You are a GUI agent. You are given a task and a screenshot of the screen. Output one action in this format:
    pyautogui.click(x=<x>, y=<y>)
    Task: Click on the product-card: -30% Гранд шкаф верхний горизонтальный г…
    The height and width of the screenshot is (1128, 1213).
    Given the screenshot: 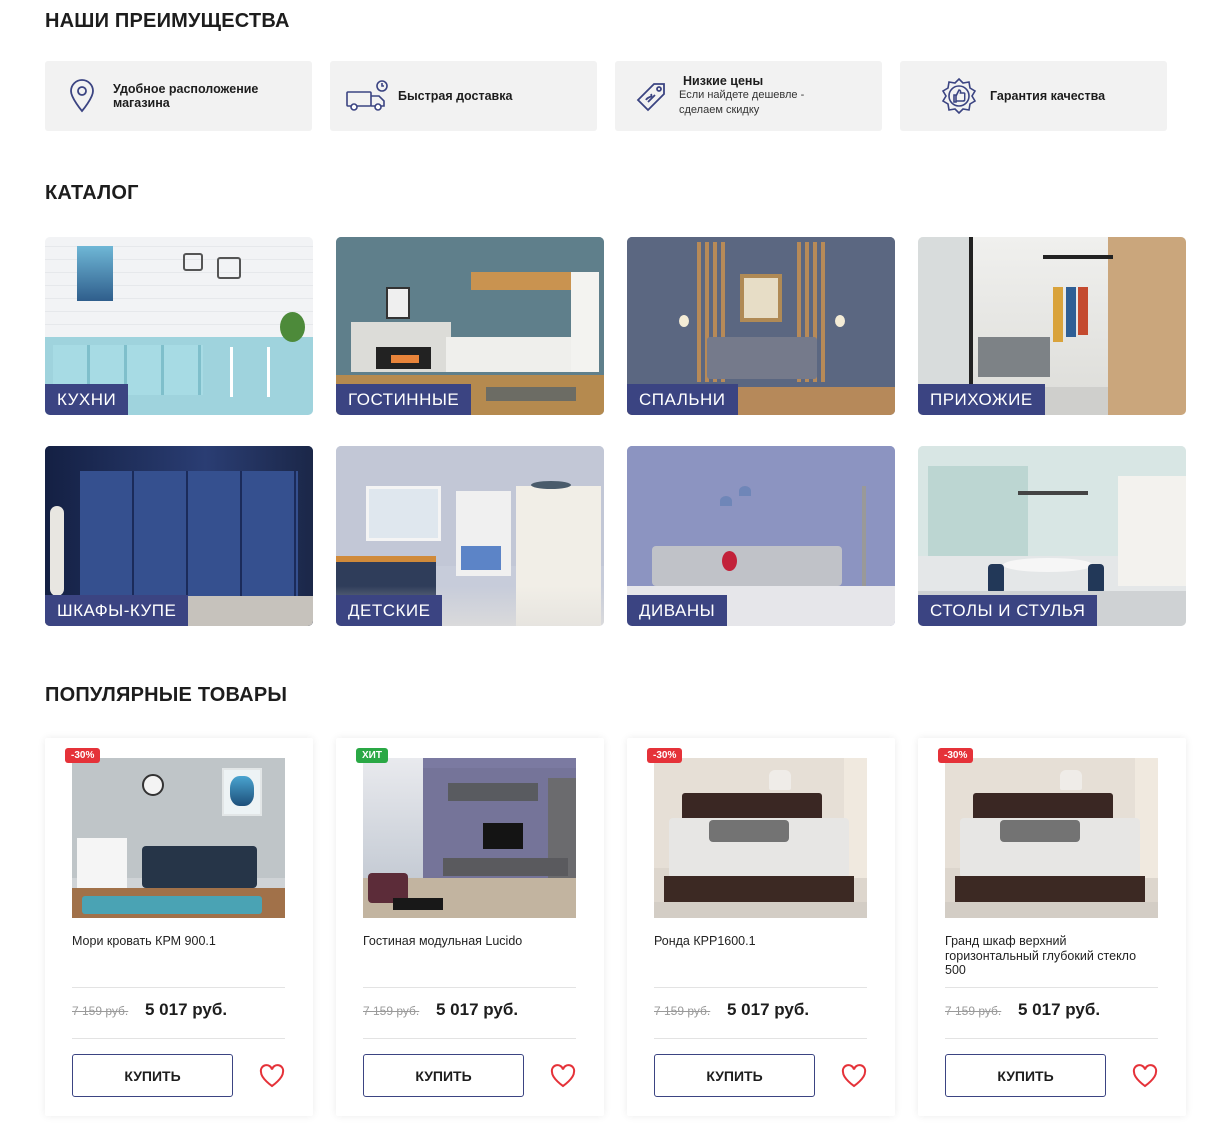 What is the action you would take?
    pyautogui.click(x=1052, y=927)
    